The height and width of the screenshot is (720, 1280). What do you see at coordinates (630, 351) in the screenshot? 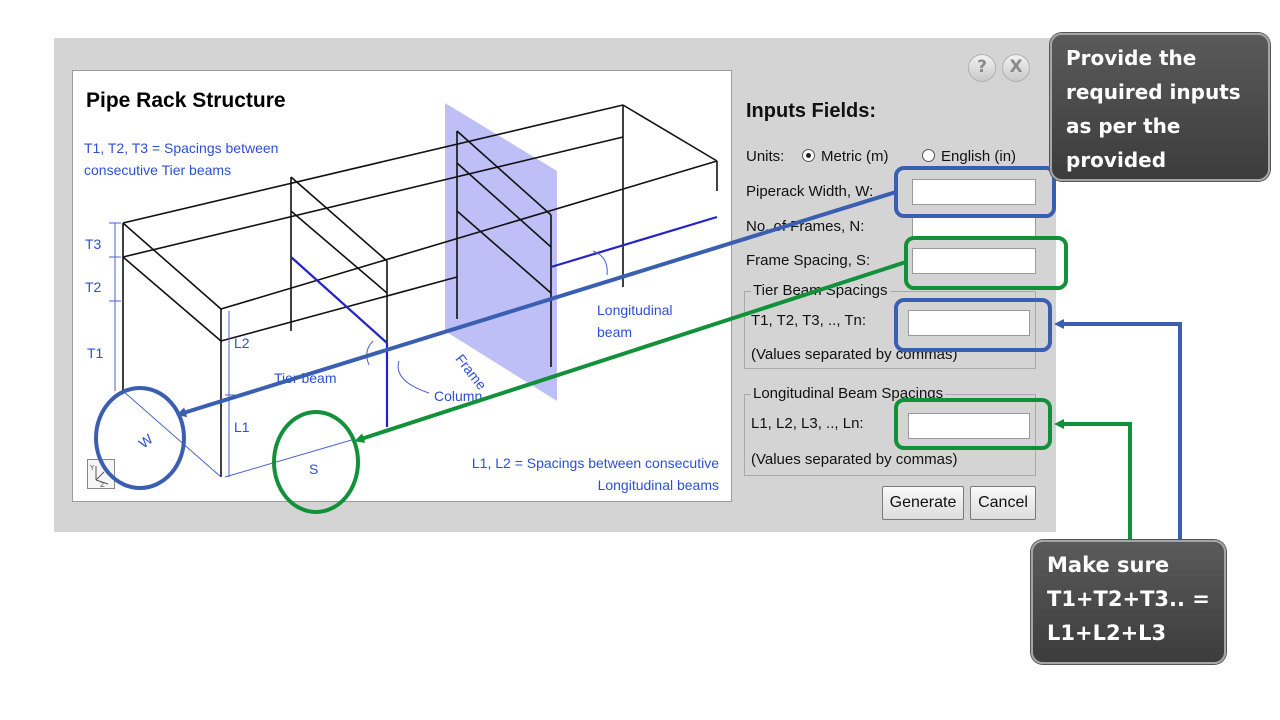
I see `spacing-arrow` at bounding box center [630, 351].